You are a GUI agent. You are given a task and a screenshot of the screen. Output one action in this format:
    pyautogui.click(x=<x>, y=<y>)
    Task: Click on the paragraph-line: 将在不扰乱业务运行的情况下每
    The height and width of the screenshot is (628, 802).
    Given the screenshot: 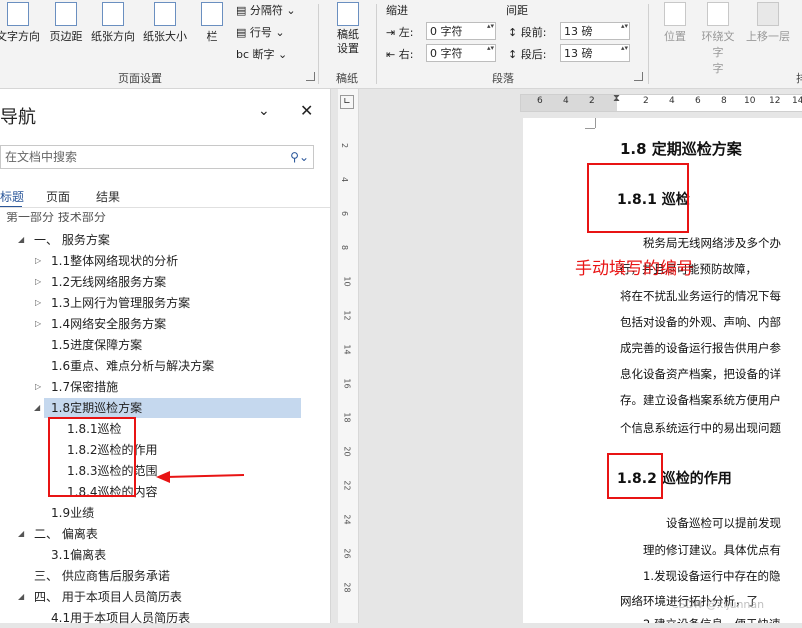 What is the action you would take?
    pyautogui.click(x=700, y=296)
    